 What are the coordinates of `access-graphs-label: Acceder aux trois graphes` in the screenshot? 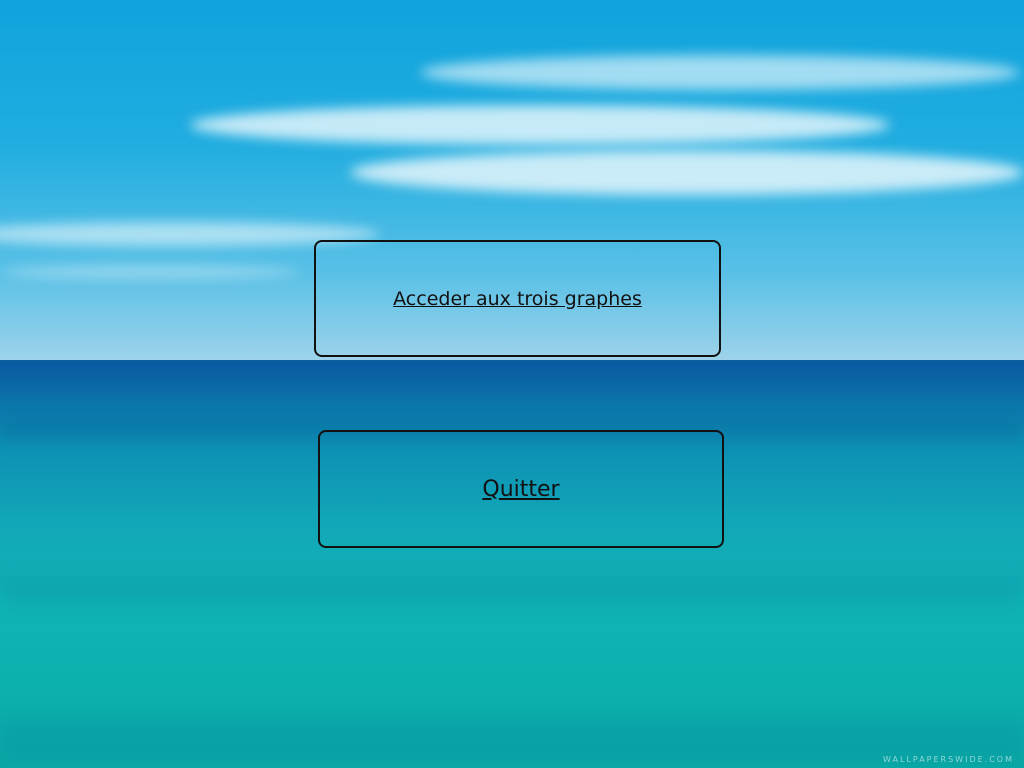 It's located at (517, 298).